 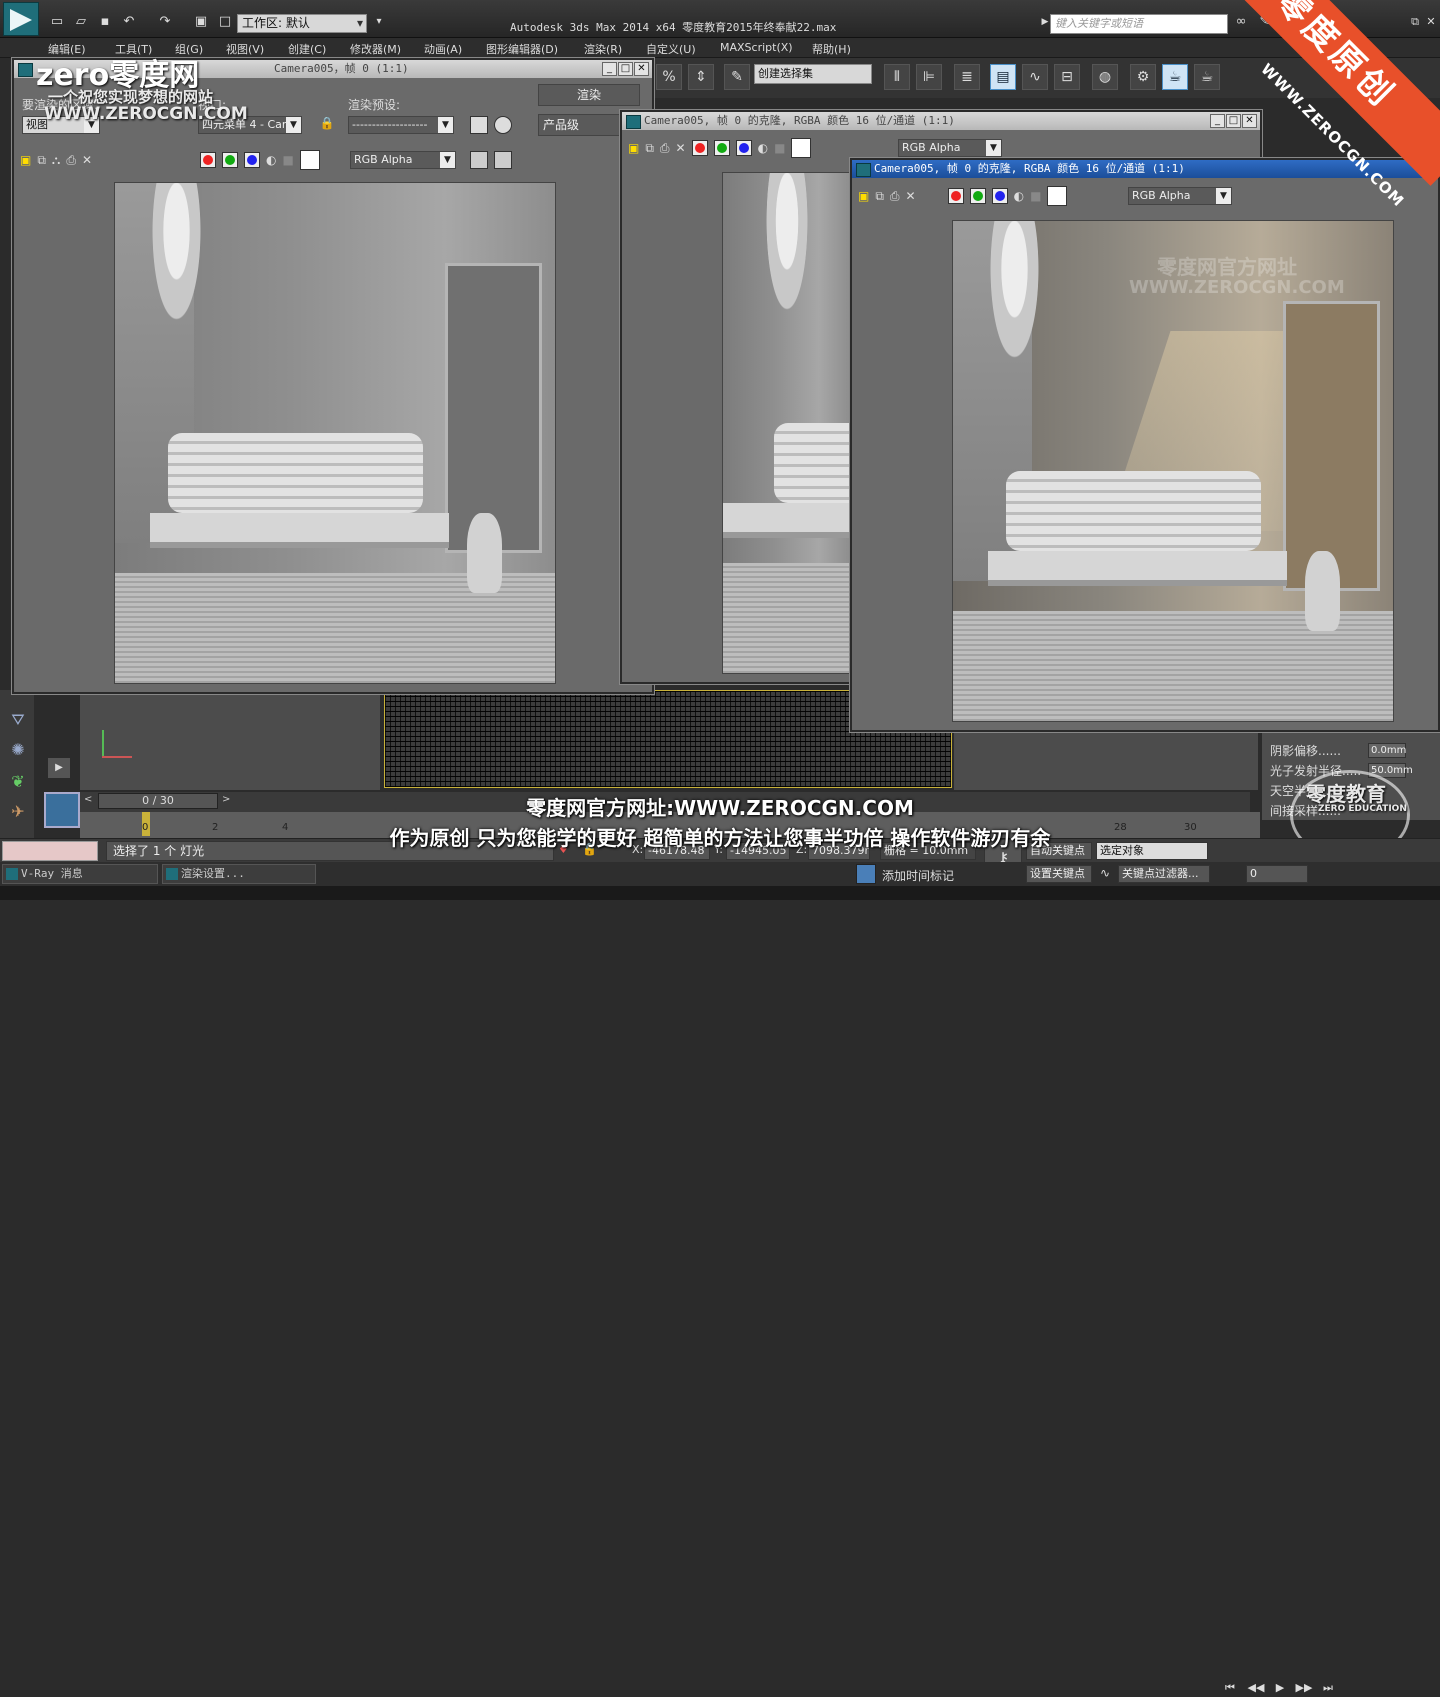 I want to click on app-logo-icon, so click(x=21, y=19).